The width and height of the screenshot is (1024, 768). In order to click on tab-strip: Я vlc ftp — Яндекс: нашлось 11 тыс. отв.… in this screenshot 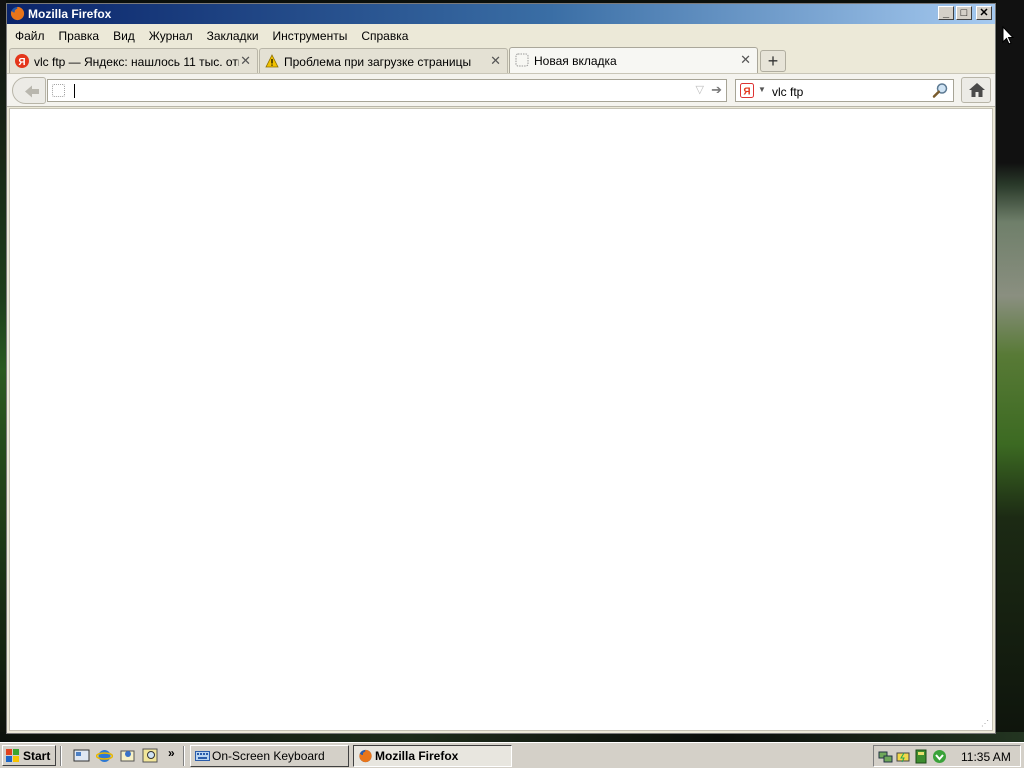, I will do `click(501, 60)`.